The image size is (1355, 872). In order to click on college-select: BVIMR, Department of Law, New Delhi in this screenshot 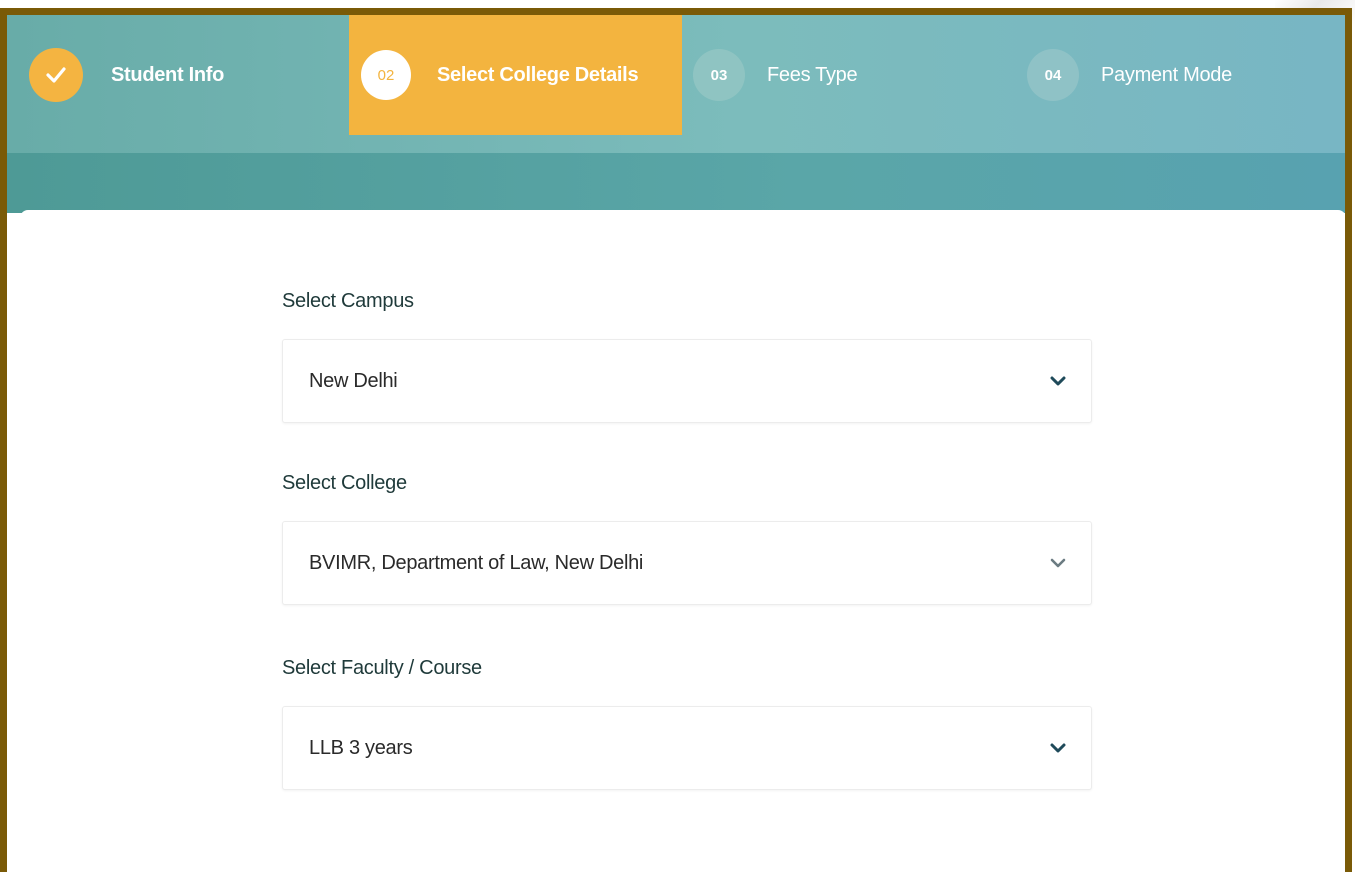, I will do `click(687, 563)`.